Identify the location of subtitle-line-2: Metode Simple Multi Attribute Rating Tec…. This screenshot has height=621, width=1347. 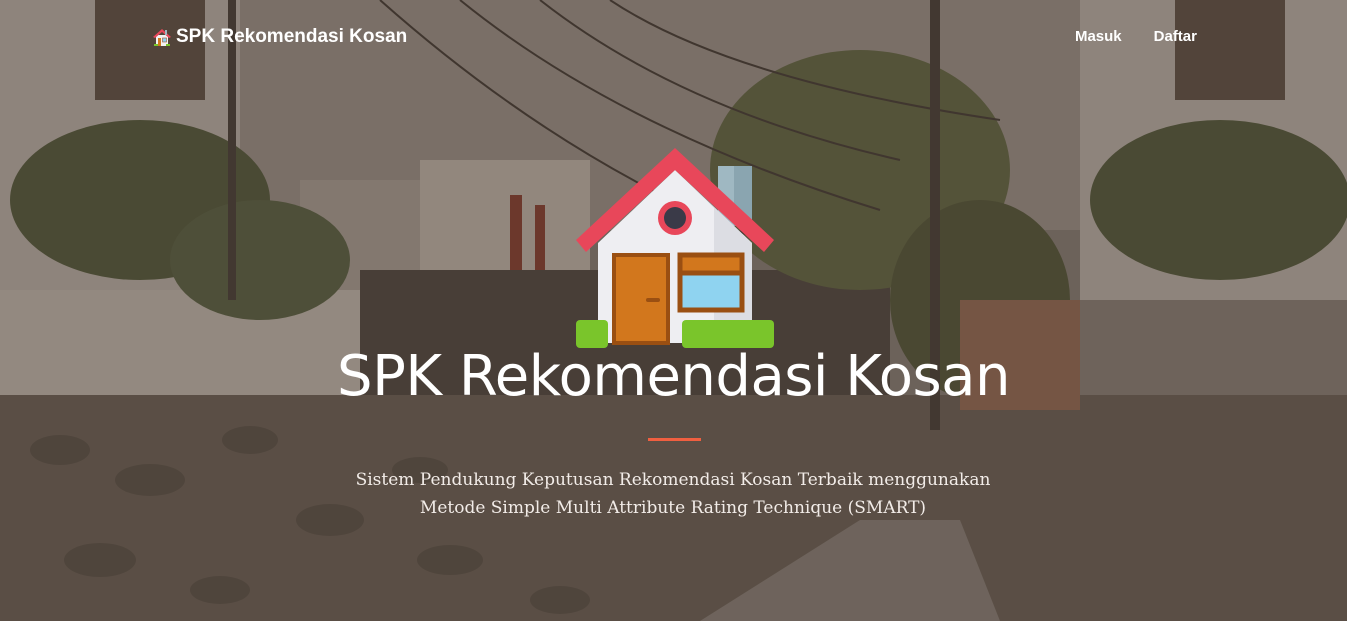
(673, 508).